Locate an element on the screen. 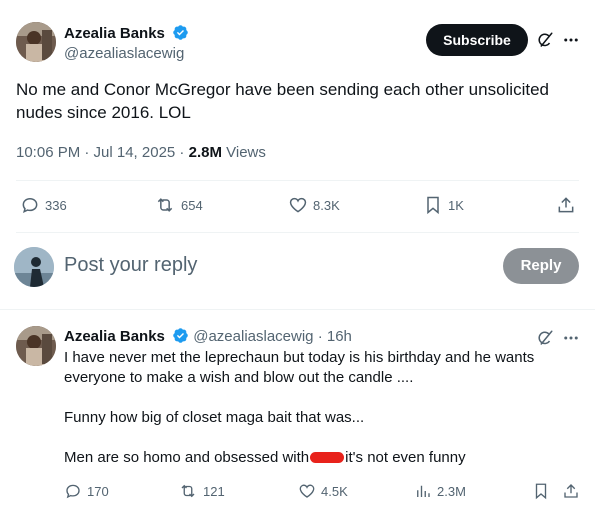  like-action: 8.3K is located at coordinates (314, 205).